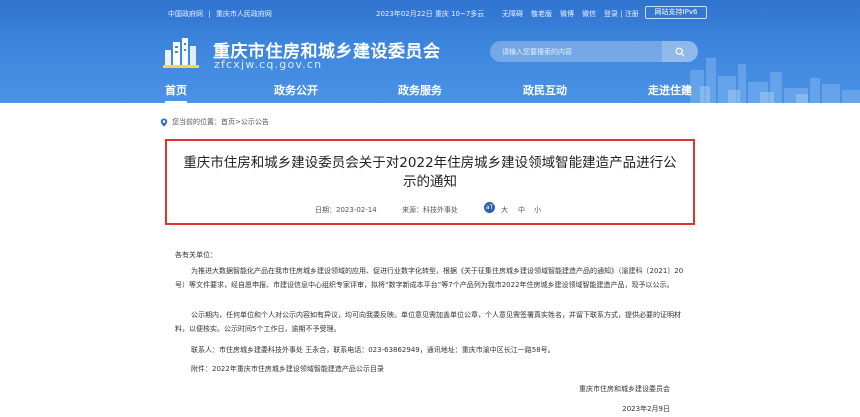  Describe the element at coordinates (621, 14) in the screenshot. I see `login-register-link: 登录 | 注册` at that location.